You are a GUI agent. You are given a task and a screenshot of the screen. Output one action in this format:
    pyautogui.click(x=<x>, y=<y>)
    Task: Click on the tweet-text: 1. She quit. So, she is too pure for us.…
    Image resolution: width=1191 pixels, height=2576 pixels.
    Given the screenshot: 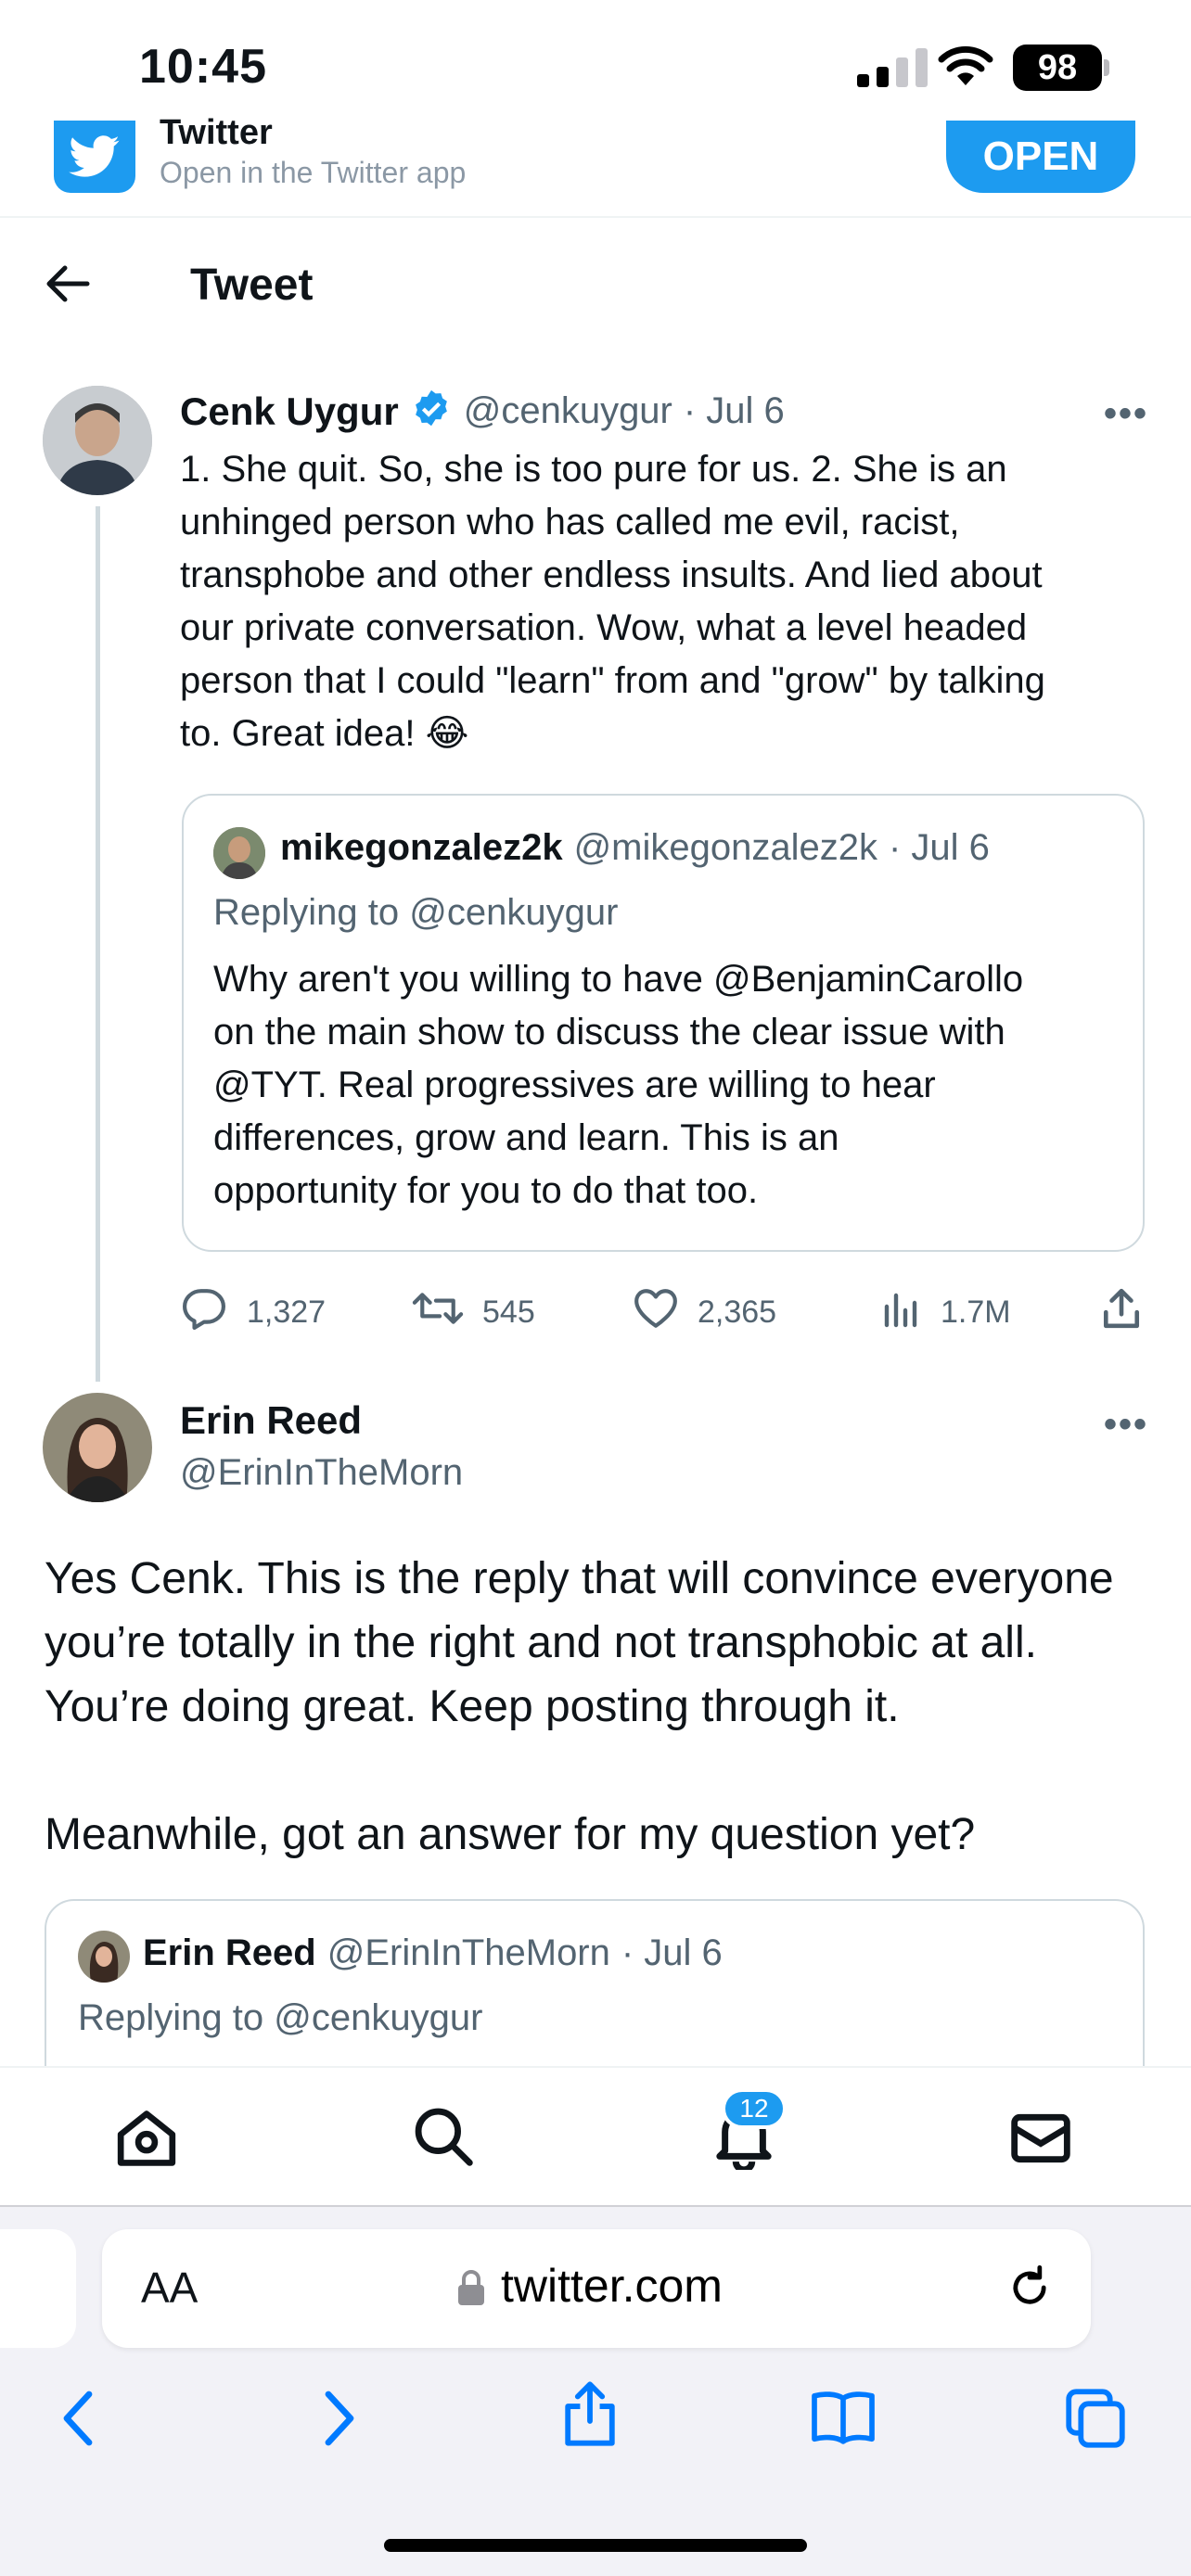 What is the action you would take?
    pyautogui.click(x=671, y=602)
    